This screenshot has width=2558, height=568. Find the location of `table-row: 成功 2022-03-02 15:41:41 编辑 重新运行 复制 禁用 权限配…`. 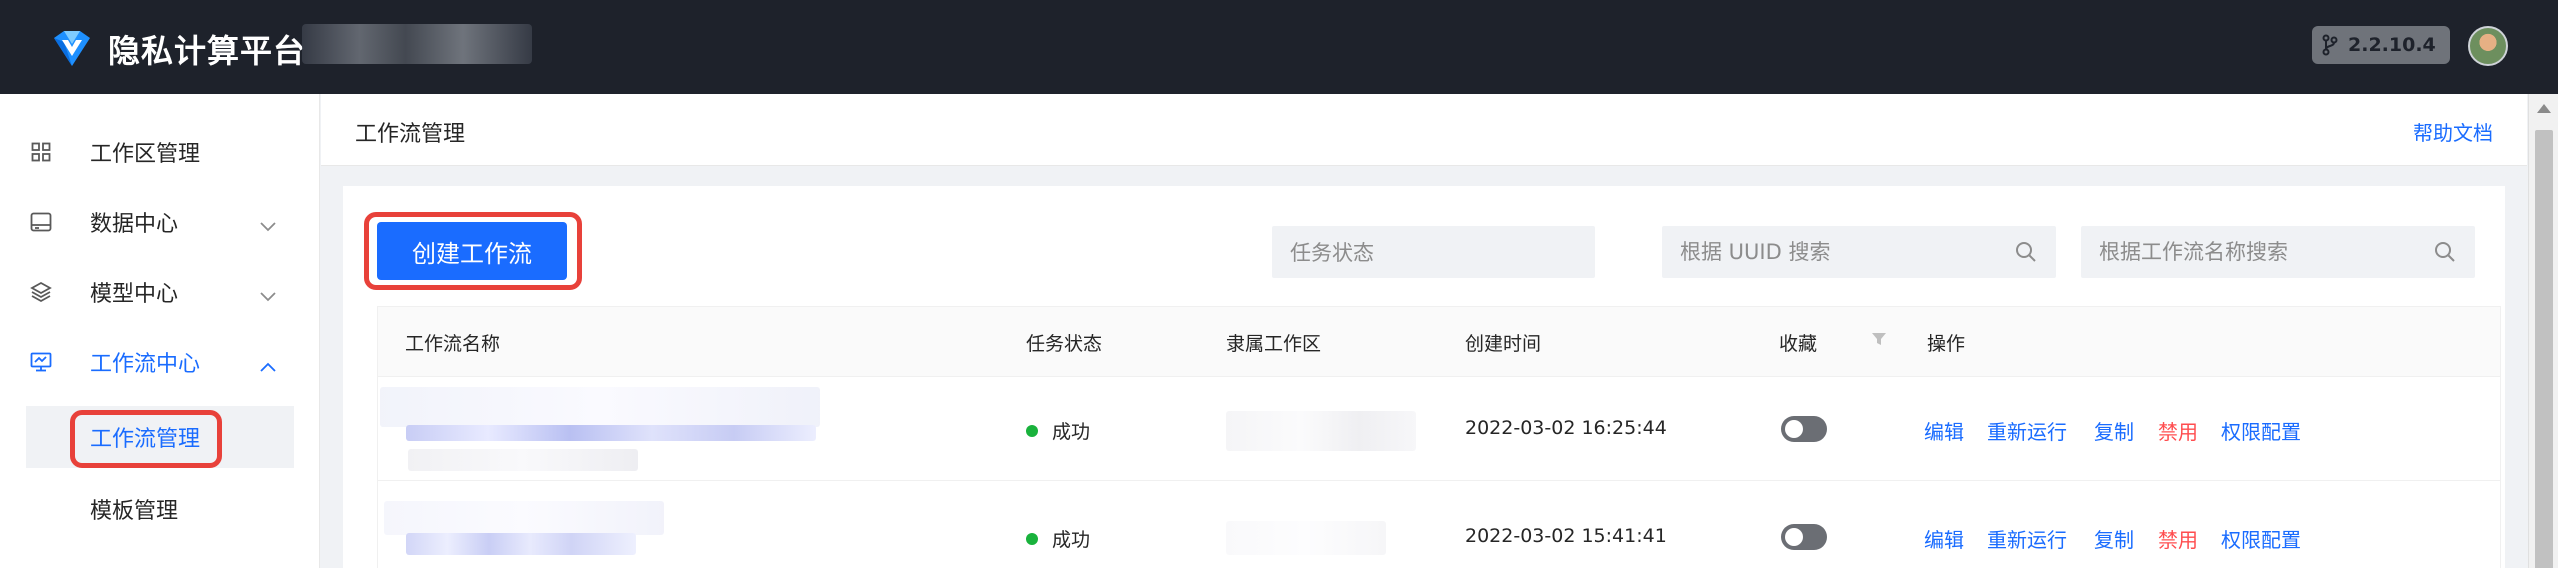

table-row: 成功 2022-03-02 15:41:41 编辑 重新运行 复制 禁用 权限配… is located at coordinates (1439, 524).